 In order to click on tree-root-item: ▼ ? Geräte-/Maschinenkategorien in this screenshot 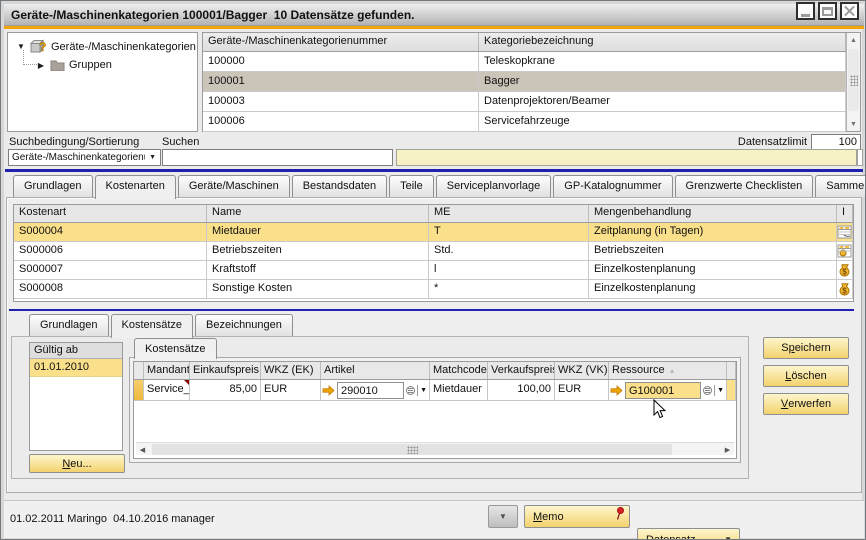, I will do `click(106, 46)`.